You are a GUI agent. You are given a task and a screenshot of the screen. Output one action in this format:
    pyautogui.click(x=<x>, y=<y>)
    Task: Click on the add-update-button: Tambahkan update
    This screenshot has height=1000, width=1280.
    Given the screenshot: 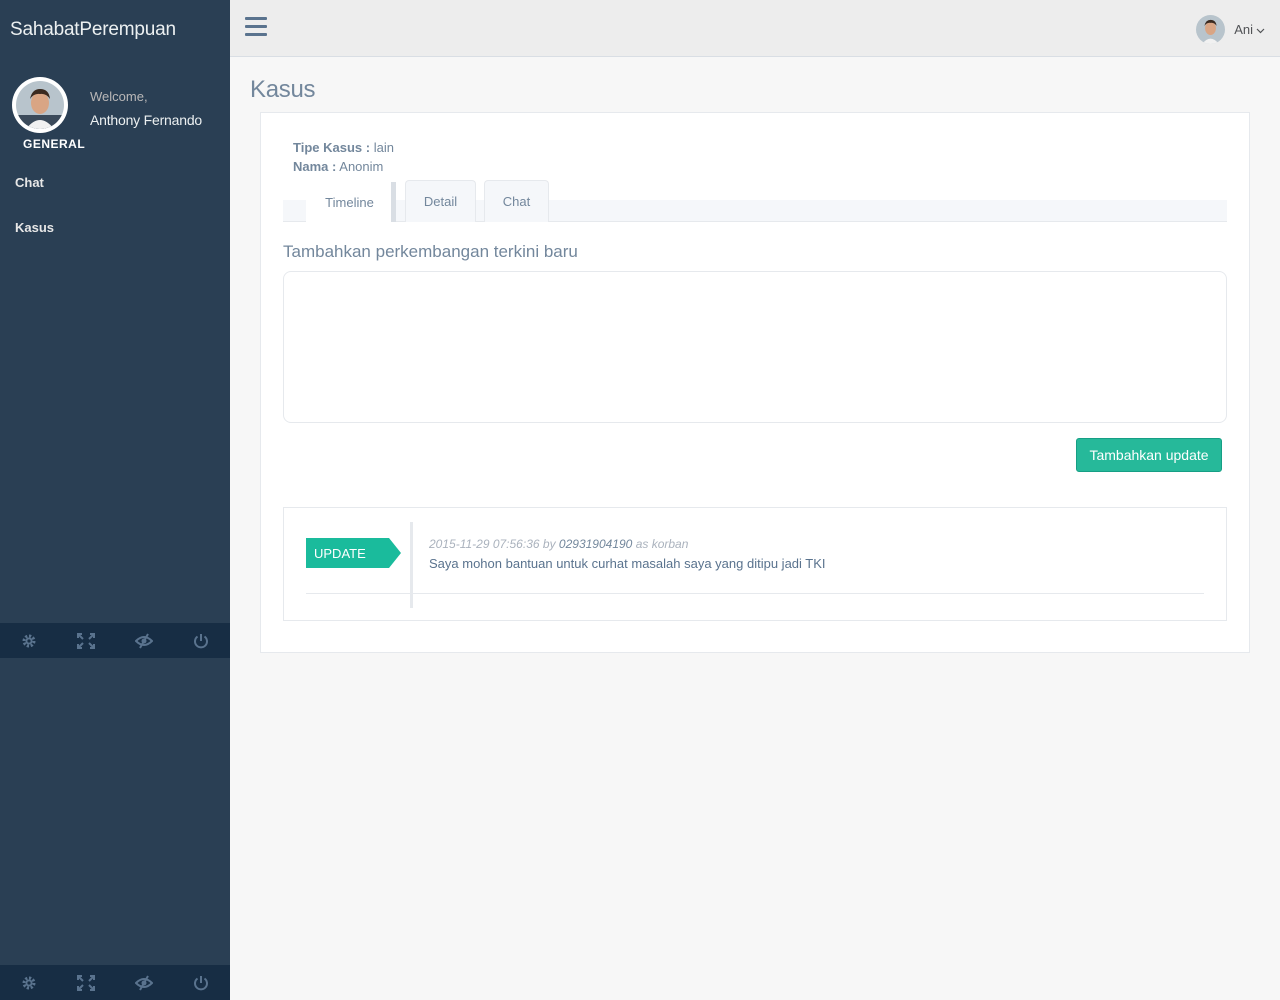 What is the action you would take?
    pyautogui.click(x=1149, y=455)
    